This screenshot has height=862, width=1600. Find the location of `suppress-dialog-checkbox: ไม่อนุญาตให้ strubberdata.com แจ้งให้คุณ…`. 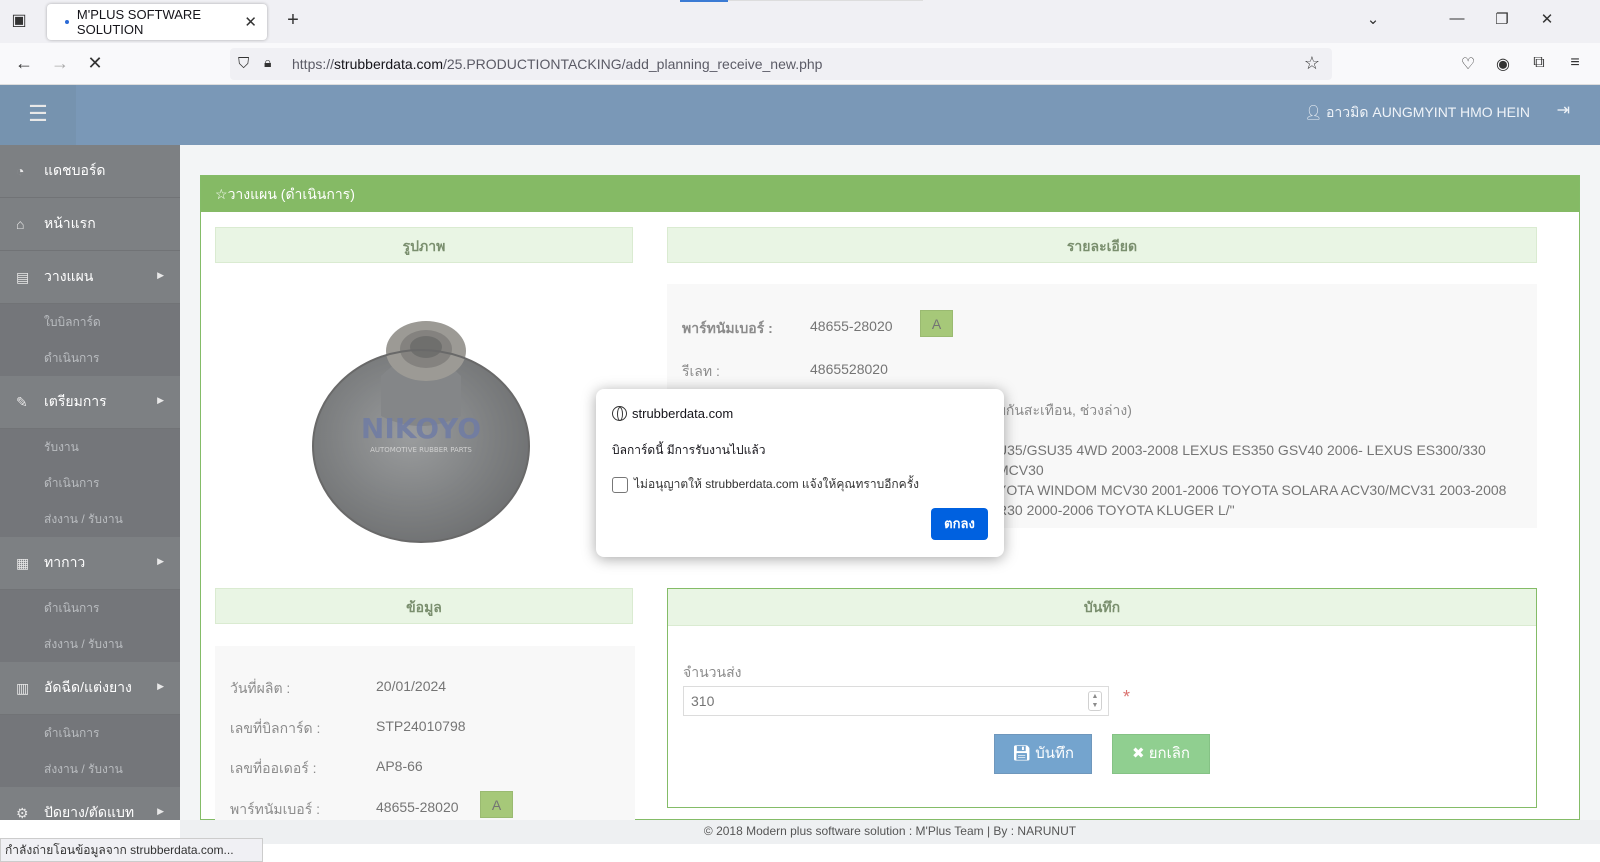

suppress-dialog-checkbox: ไม่อนุญาตให้ strubberdata.com แจ้งให้คุณ… is located at coordinates (765, 484).